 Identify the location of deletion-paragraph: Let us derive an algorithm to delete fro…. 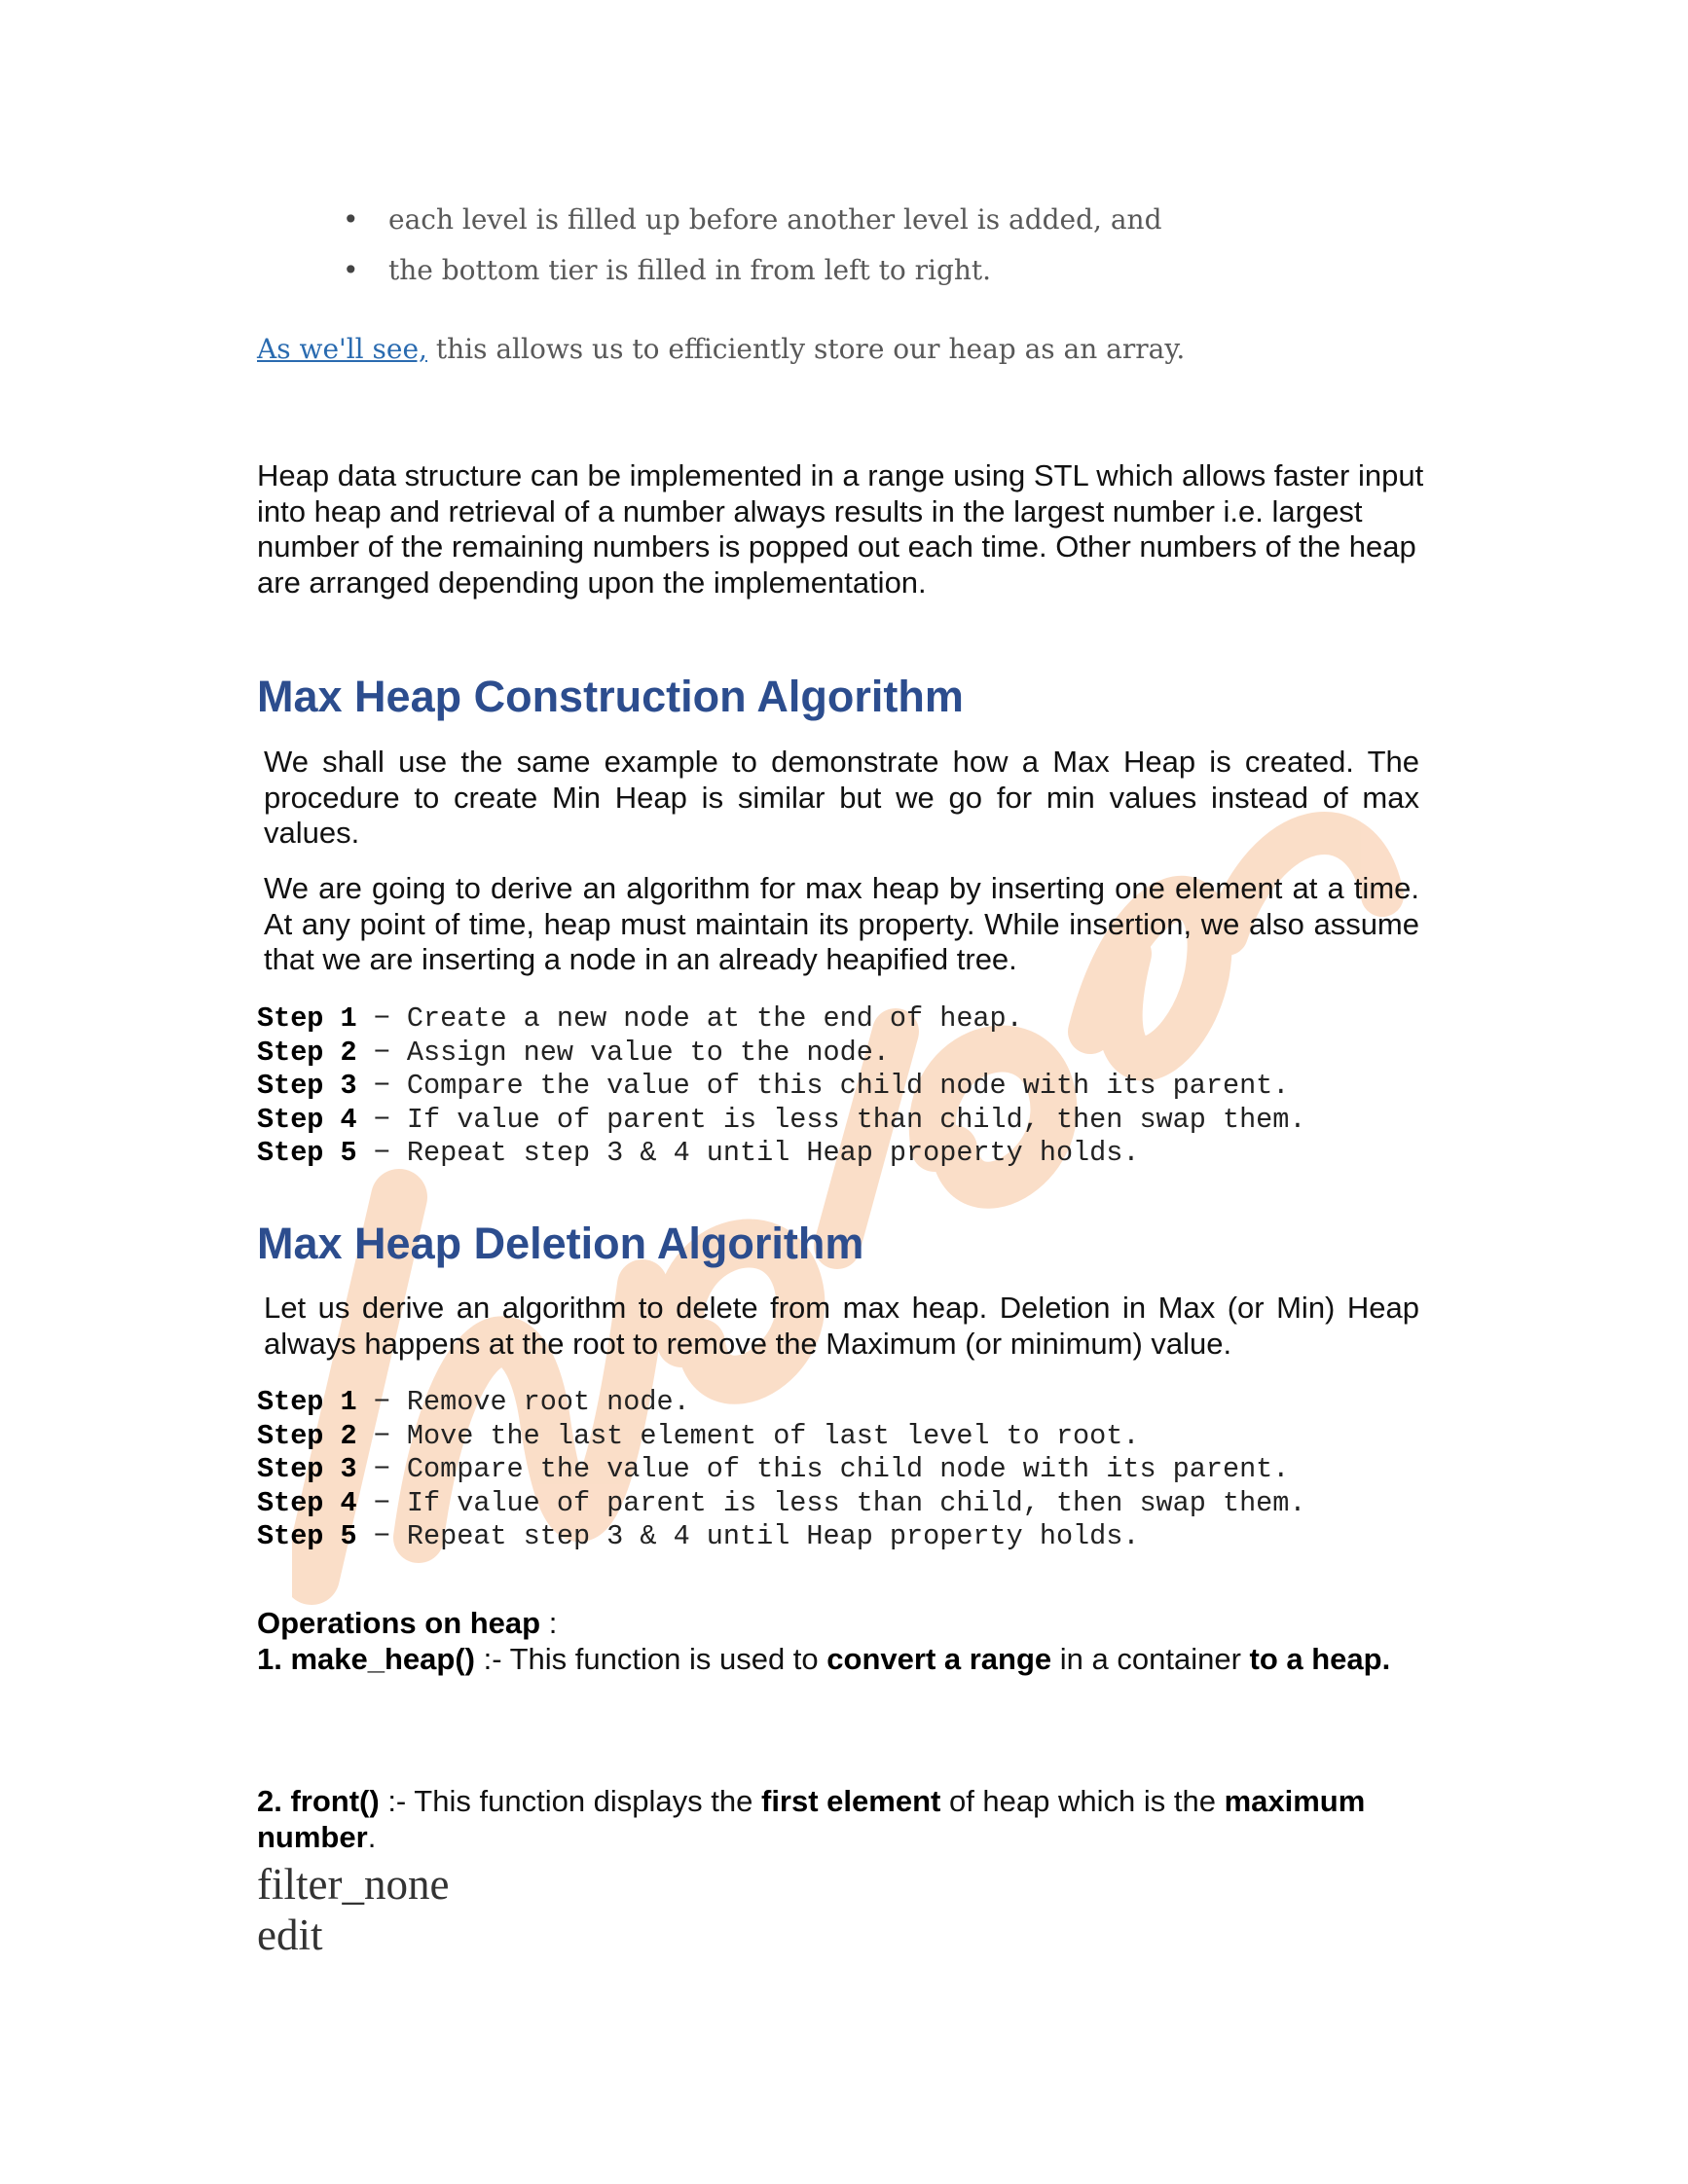
(841, 1326).